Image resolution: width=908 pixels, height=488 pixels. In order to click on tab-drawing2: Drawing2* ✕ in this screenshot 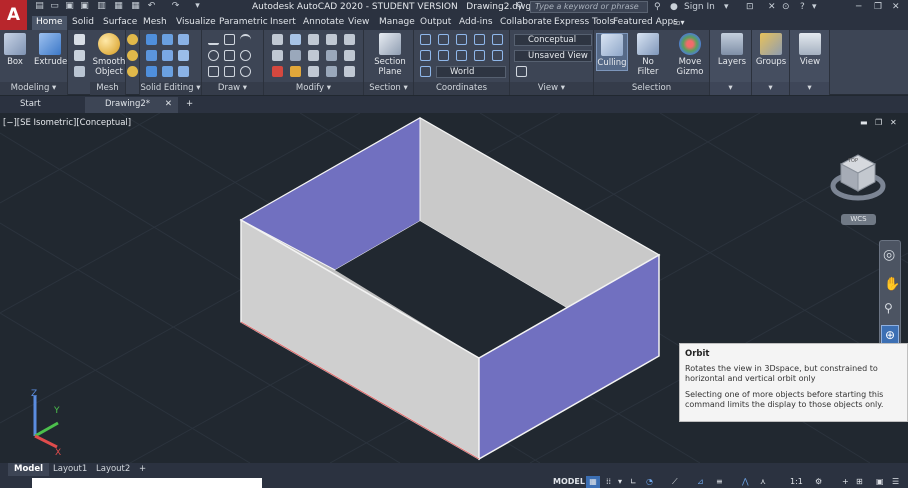, I will do `click(131, 105)`.